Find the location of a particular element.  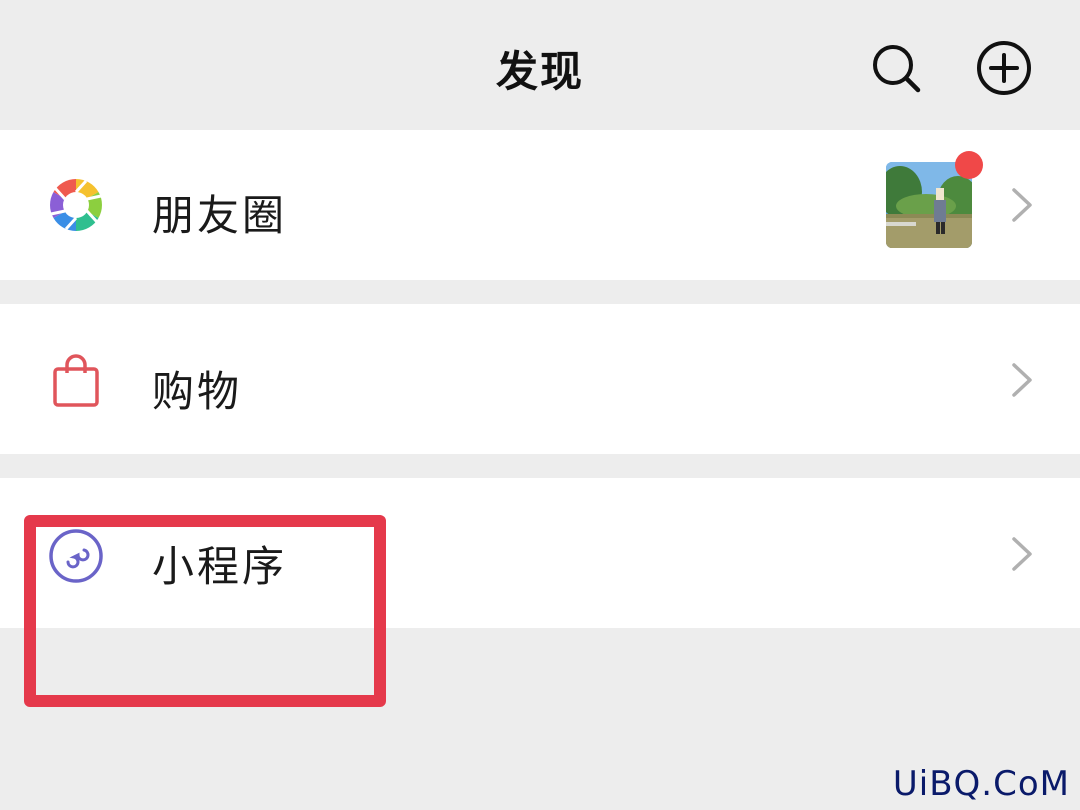

search-icon is located at coordinates (897, 69).